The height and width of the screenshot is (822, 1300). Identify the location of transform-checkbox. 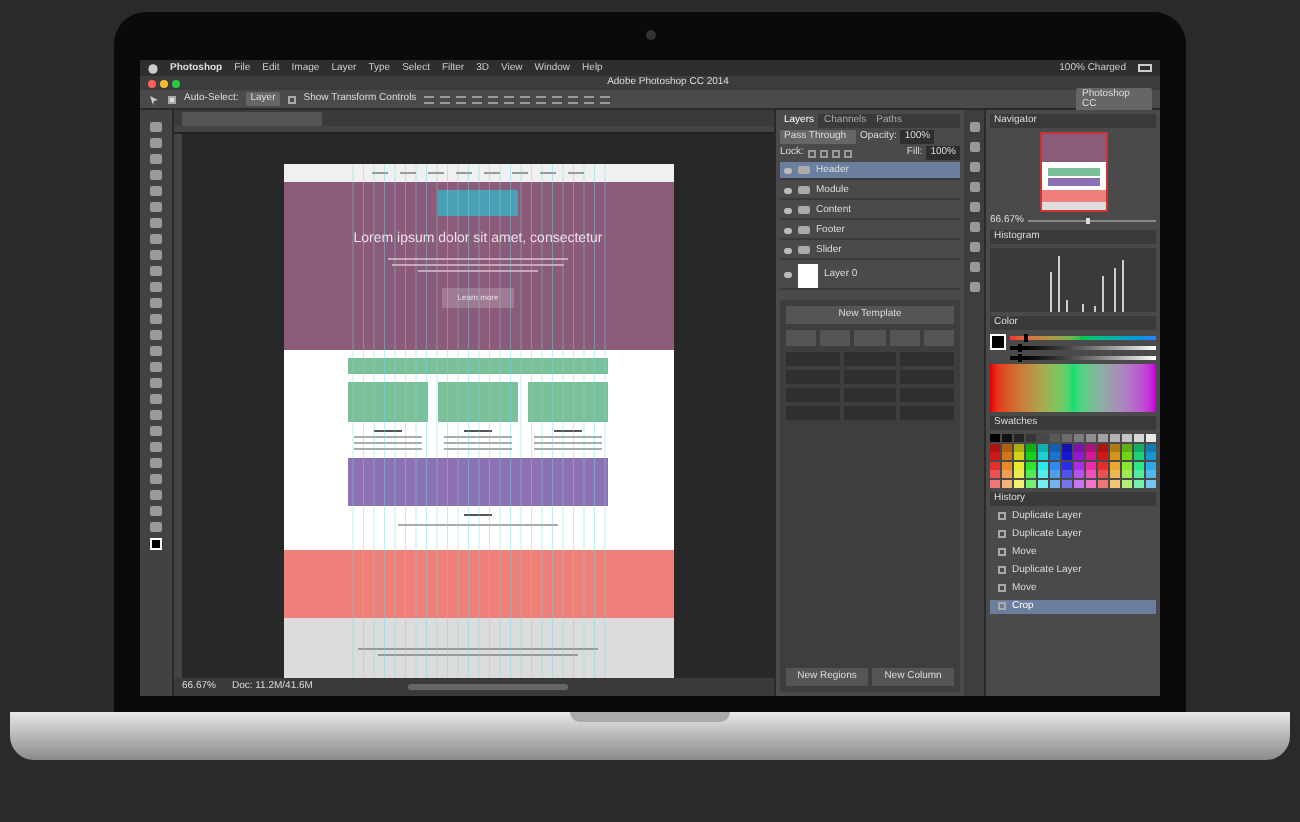
(291, 99).